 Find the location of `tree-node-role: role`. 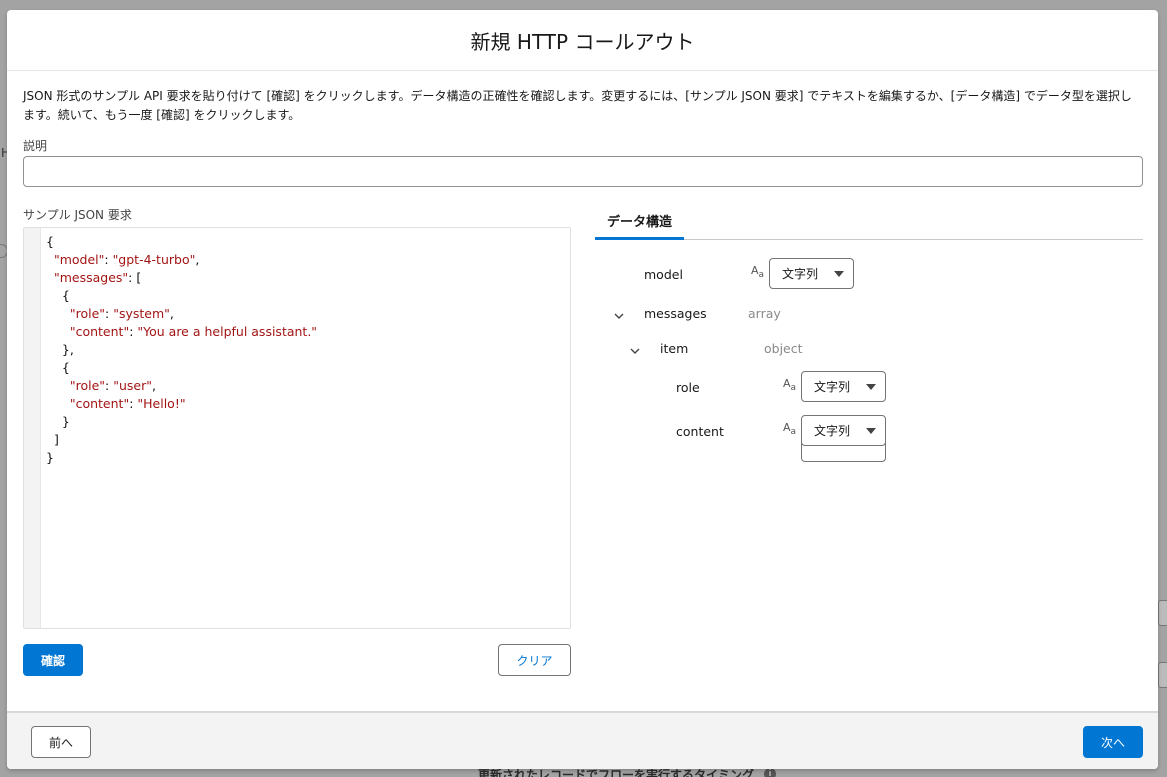

tree-node-role: role is located at coordinates (688, 387).